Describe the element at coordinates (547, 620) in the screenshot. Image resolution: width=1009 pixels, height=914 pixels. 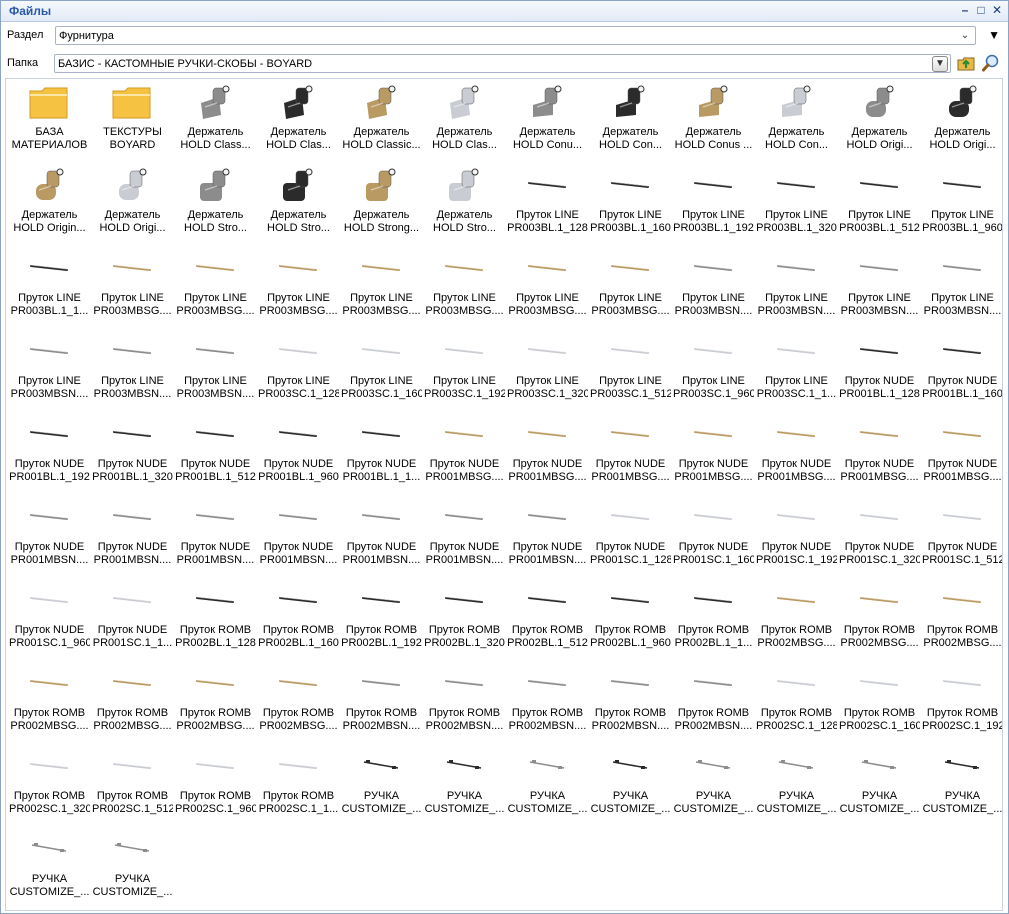
I see `file-item: Пруток ROMB PR002BL.1_512` at that location.